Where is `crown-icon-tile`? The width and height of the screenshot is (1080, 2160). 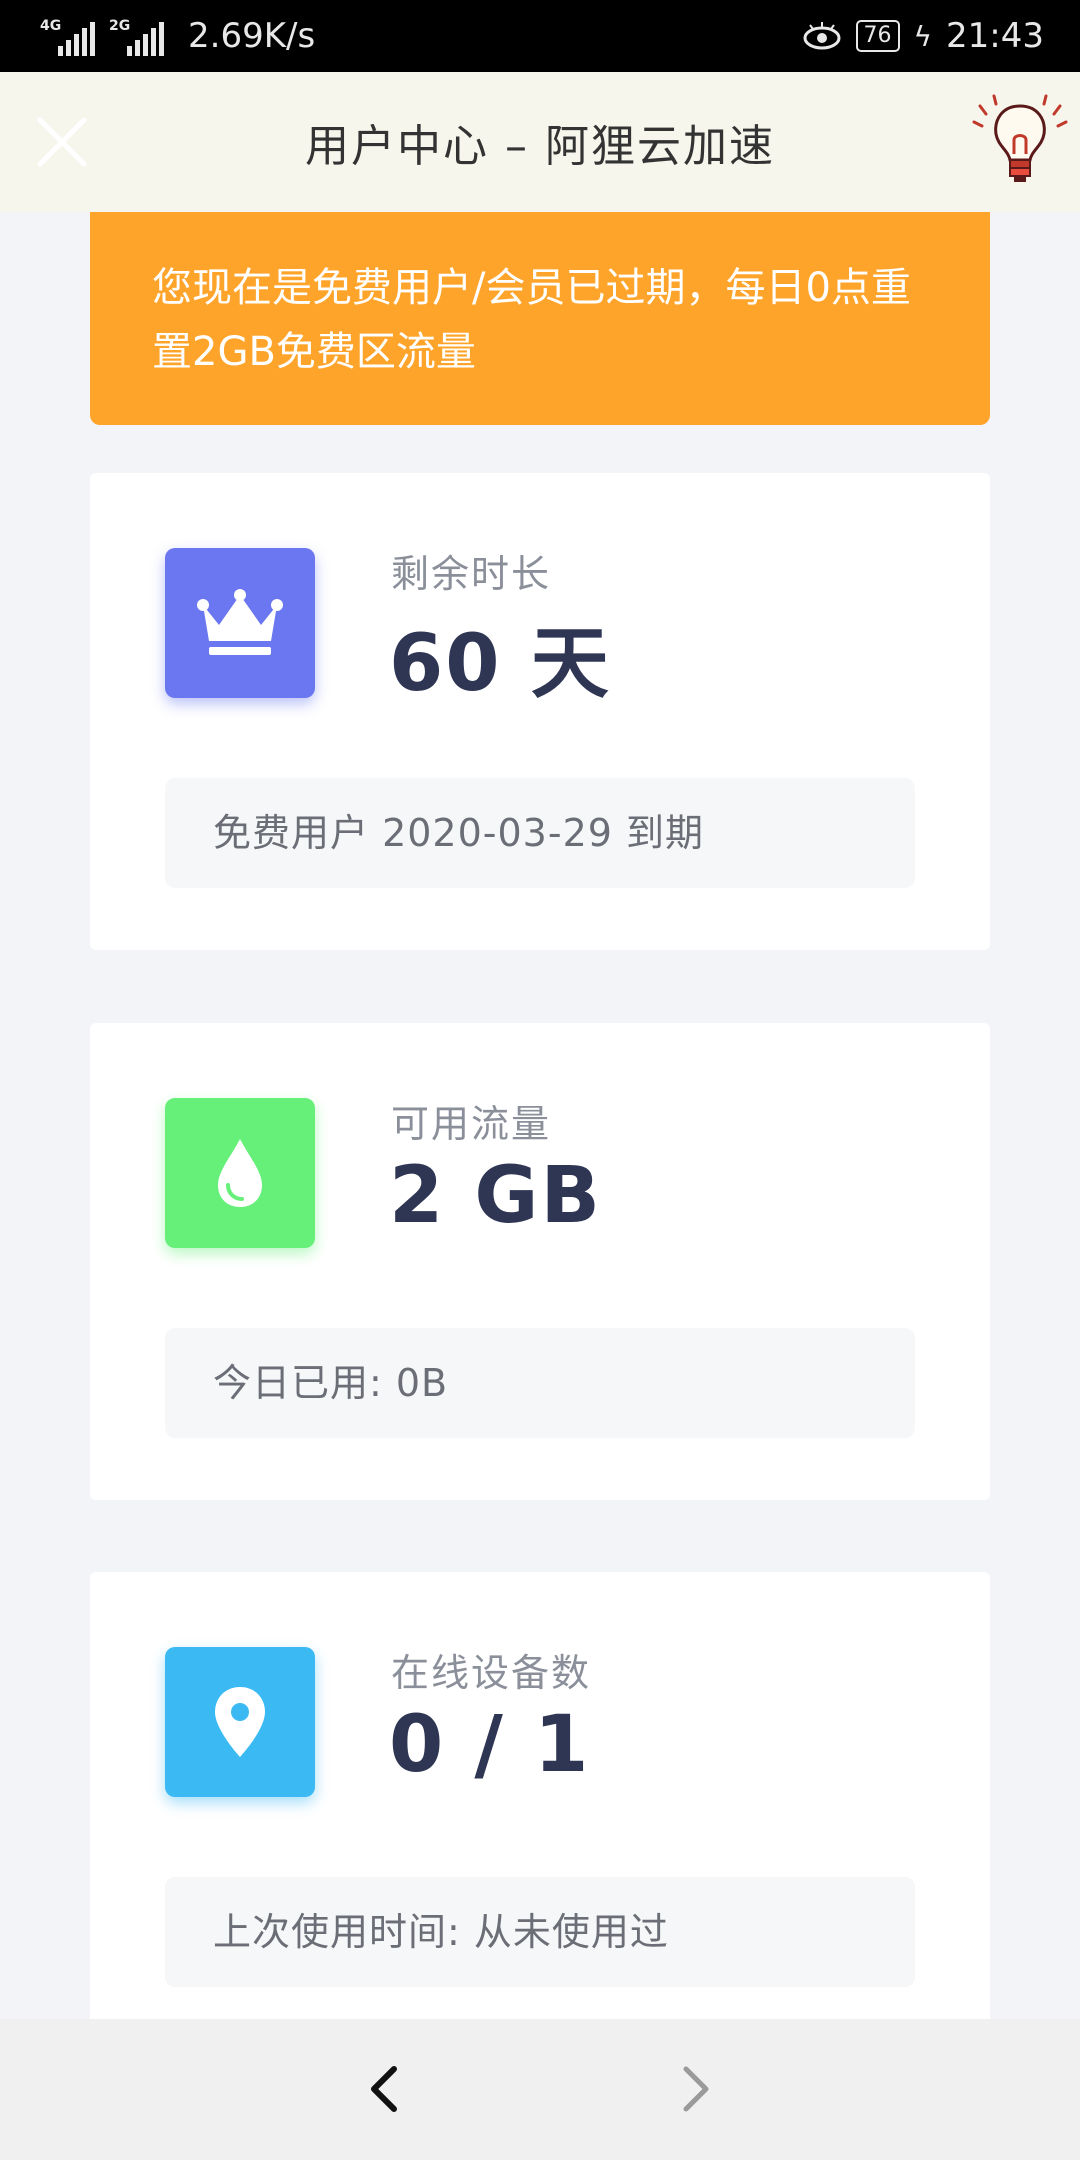 crown-icon-tile is located at coordinates (240, 623).